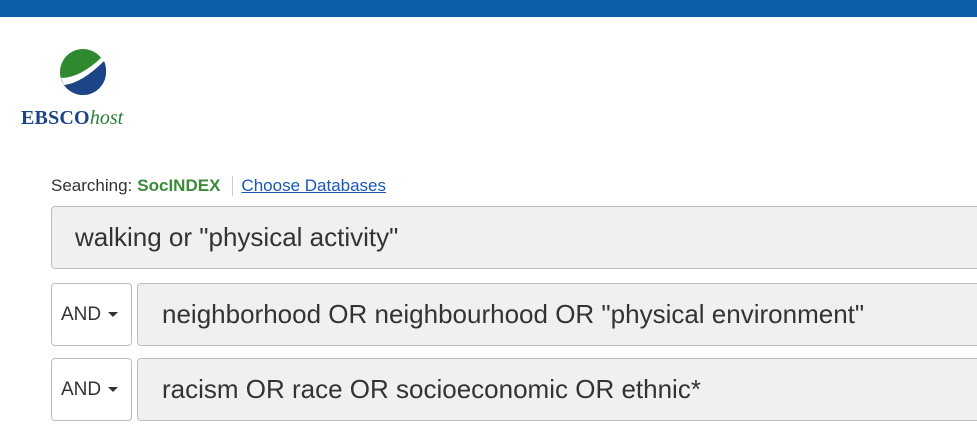  Describe the element at coordinates (92, 185) in the screenshot. I see `searching-label: Searching:` at that location.